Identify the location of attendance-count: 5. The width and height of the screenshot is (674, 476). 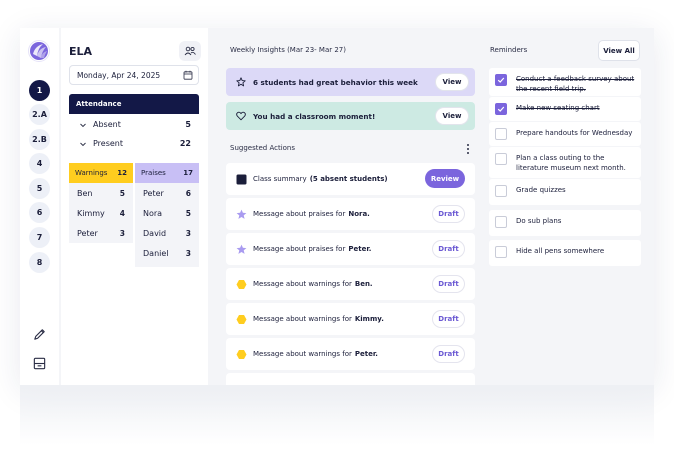
(188, 124).